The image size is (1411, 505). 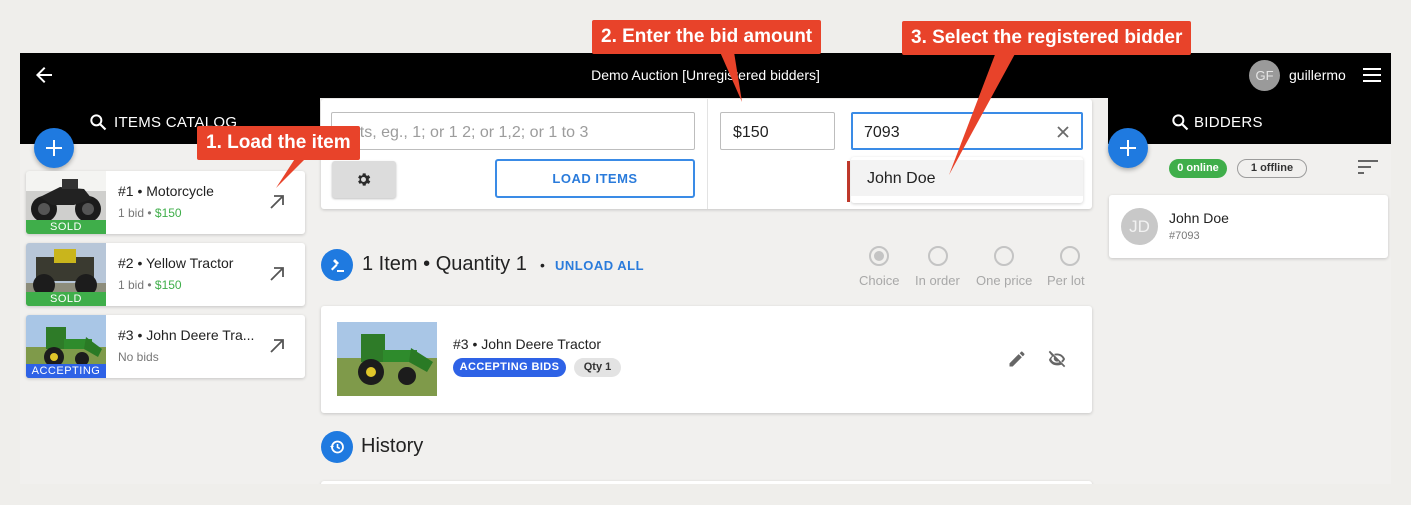 I want to click on callout-arrows, so click(x=646, y=120).